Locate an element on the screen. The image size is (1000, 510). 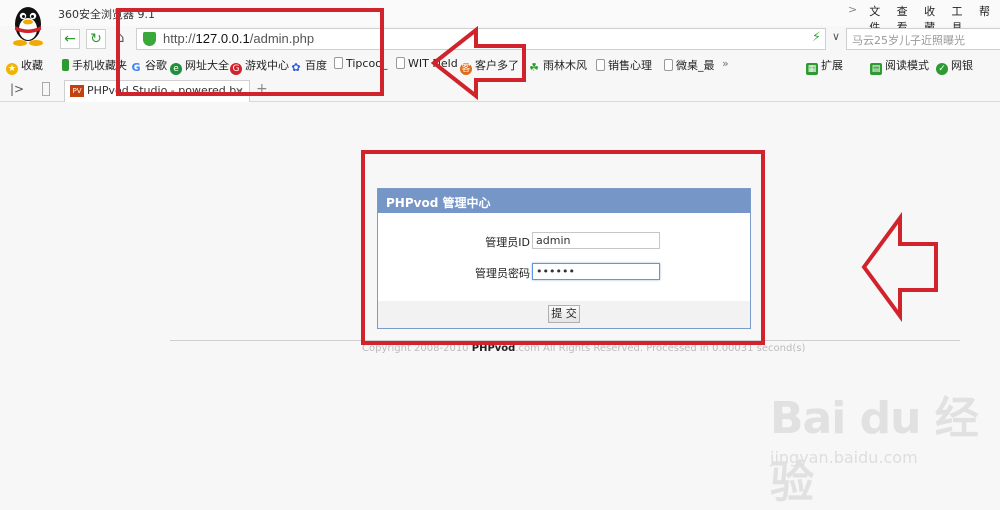
star-icon: ★ is located at coordinates (12, 69).